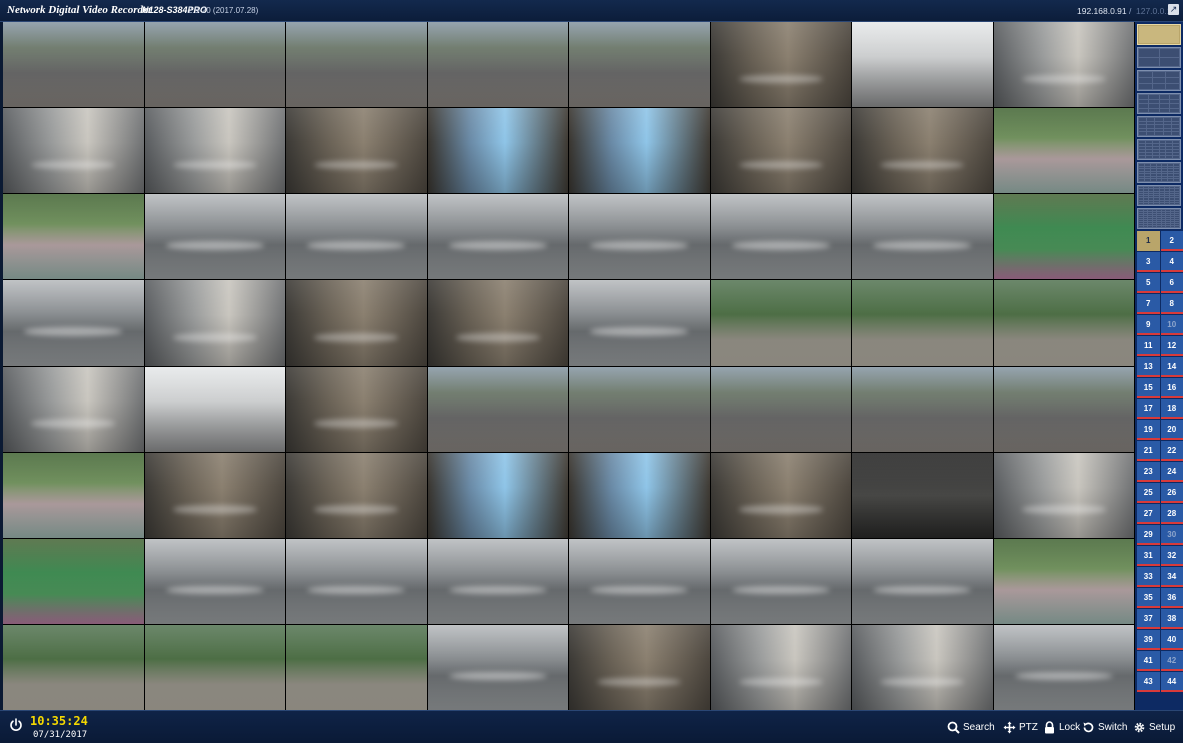 The width and height of the screenshot is (1183, 743). I want to click on camera-button-34: 34, so click(1171, 577).